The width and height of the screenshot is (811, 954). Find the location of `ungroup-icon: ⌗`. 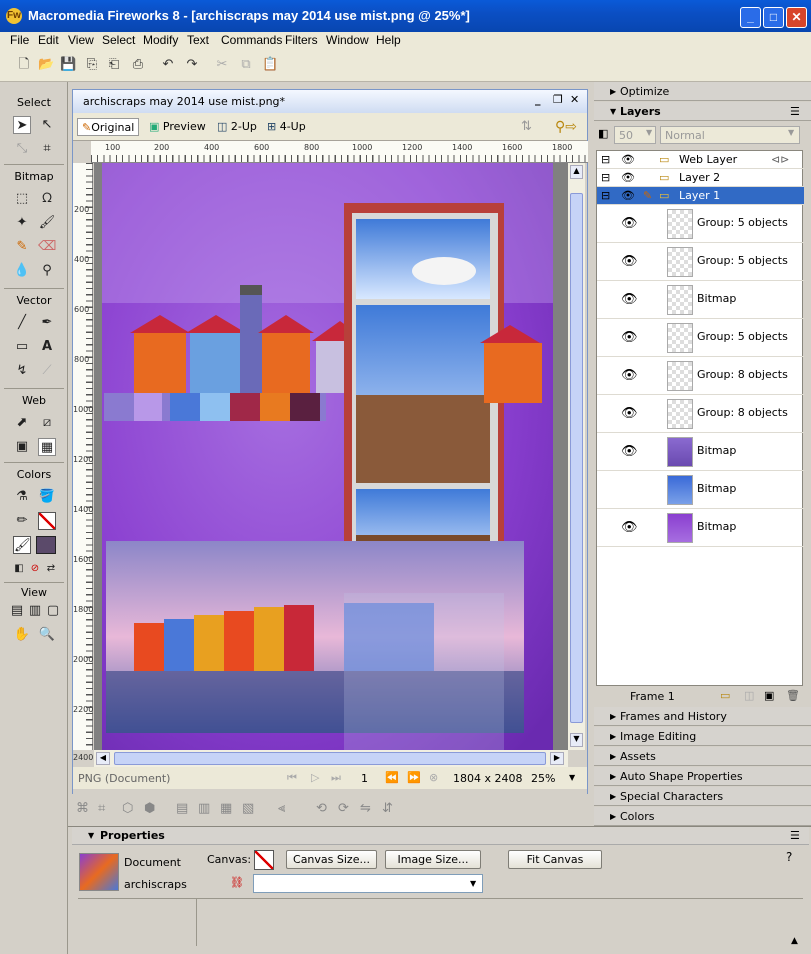

ungroup-icon: ⌗ is located at coordinates (101, 808).